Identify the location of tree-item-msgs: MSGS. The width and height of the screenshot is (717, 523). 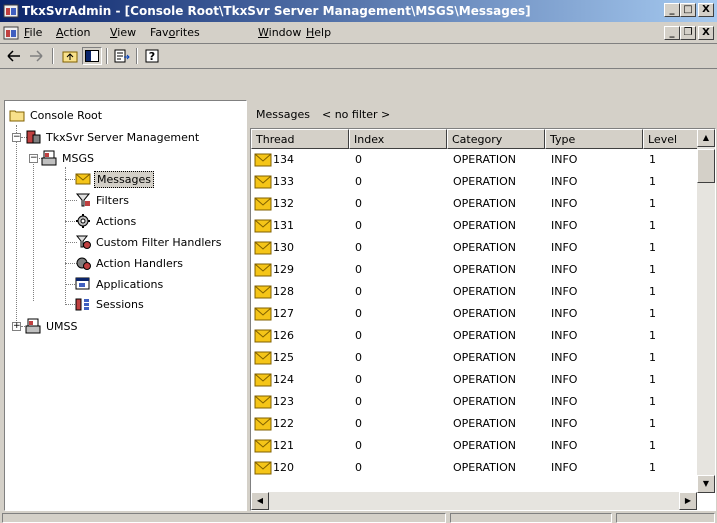
(68, 158).